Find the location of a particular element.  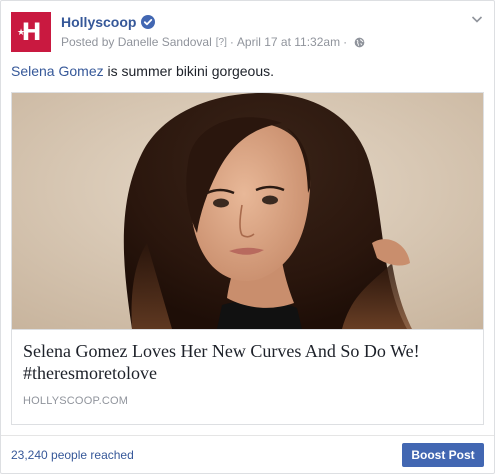

post-message-text: is summer bikini gorgeous. is located at coordinates (189, 71).